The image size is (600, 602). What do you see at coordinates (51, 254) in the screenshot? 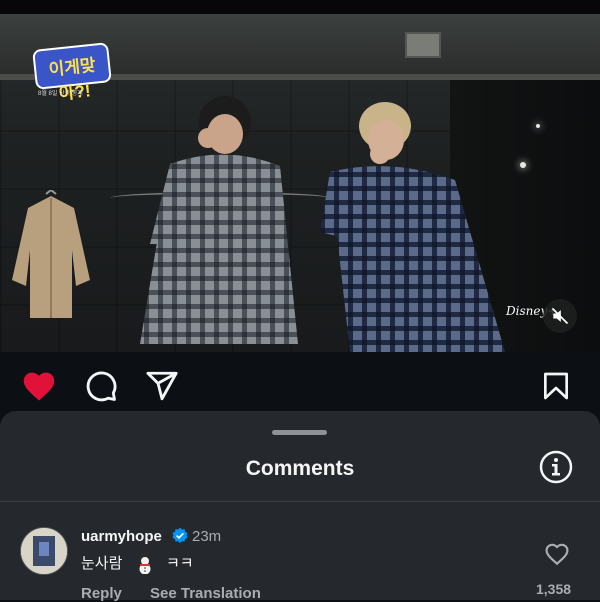
I see `hanging-robe` at bounding box center [51, 254].